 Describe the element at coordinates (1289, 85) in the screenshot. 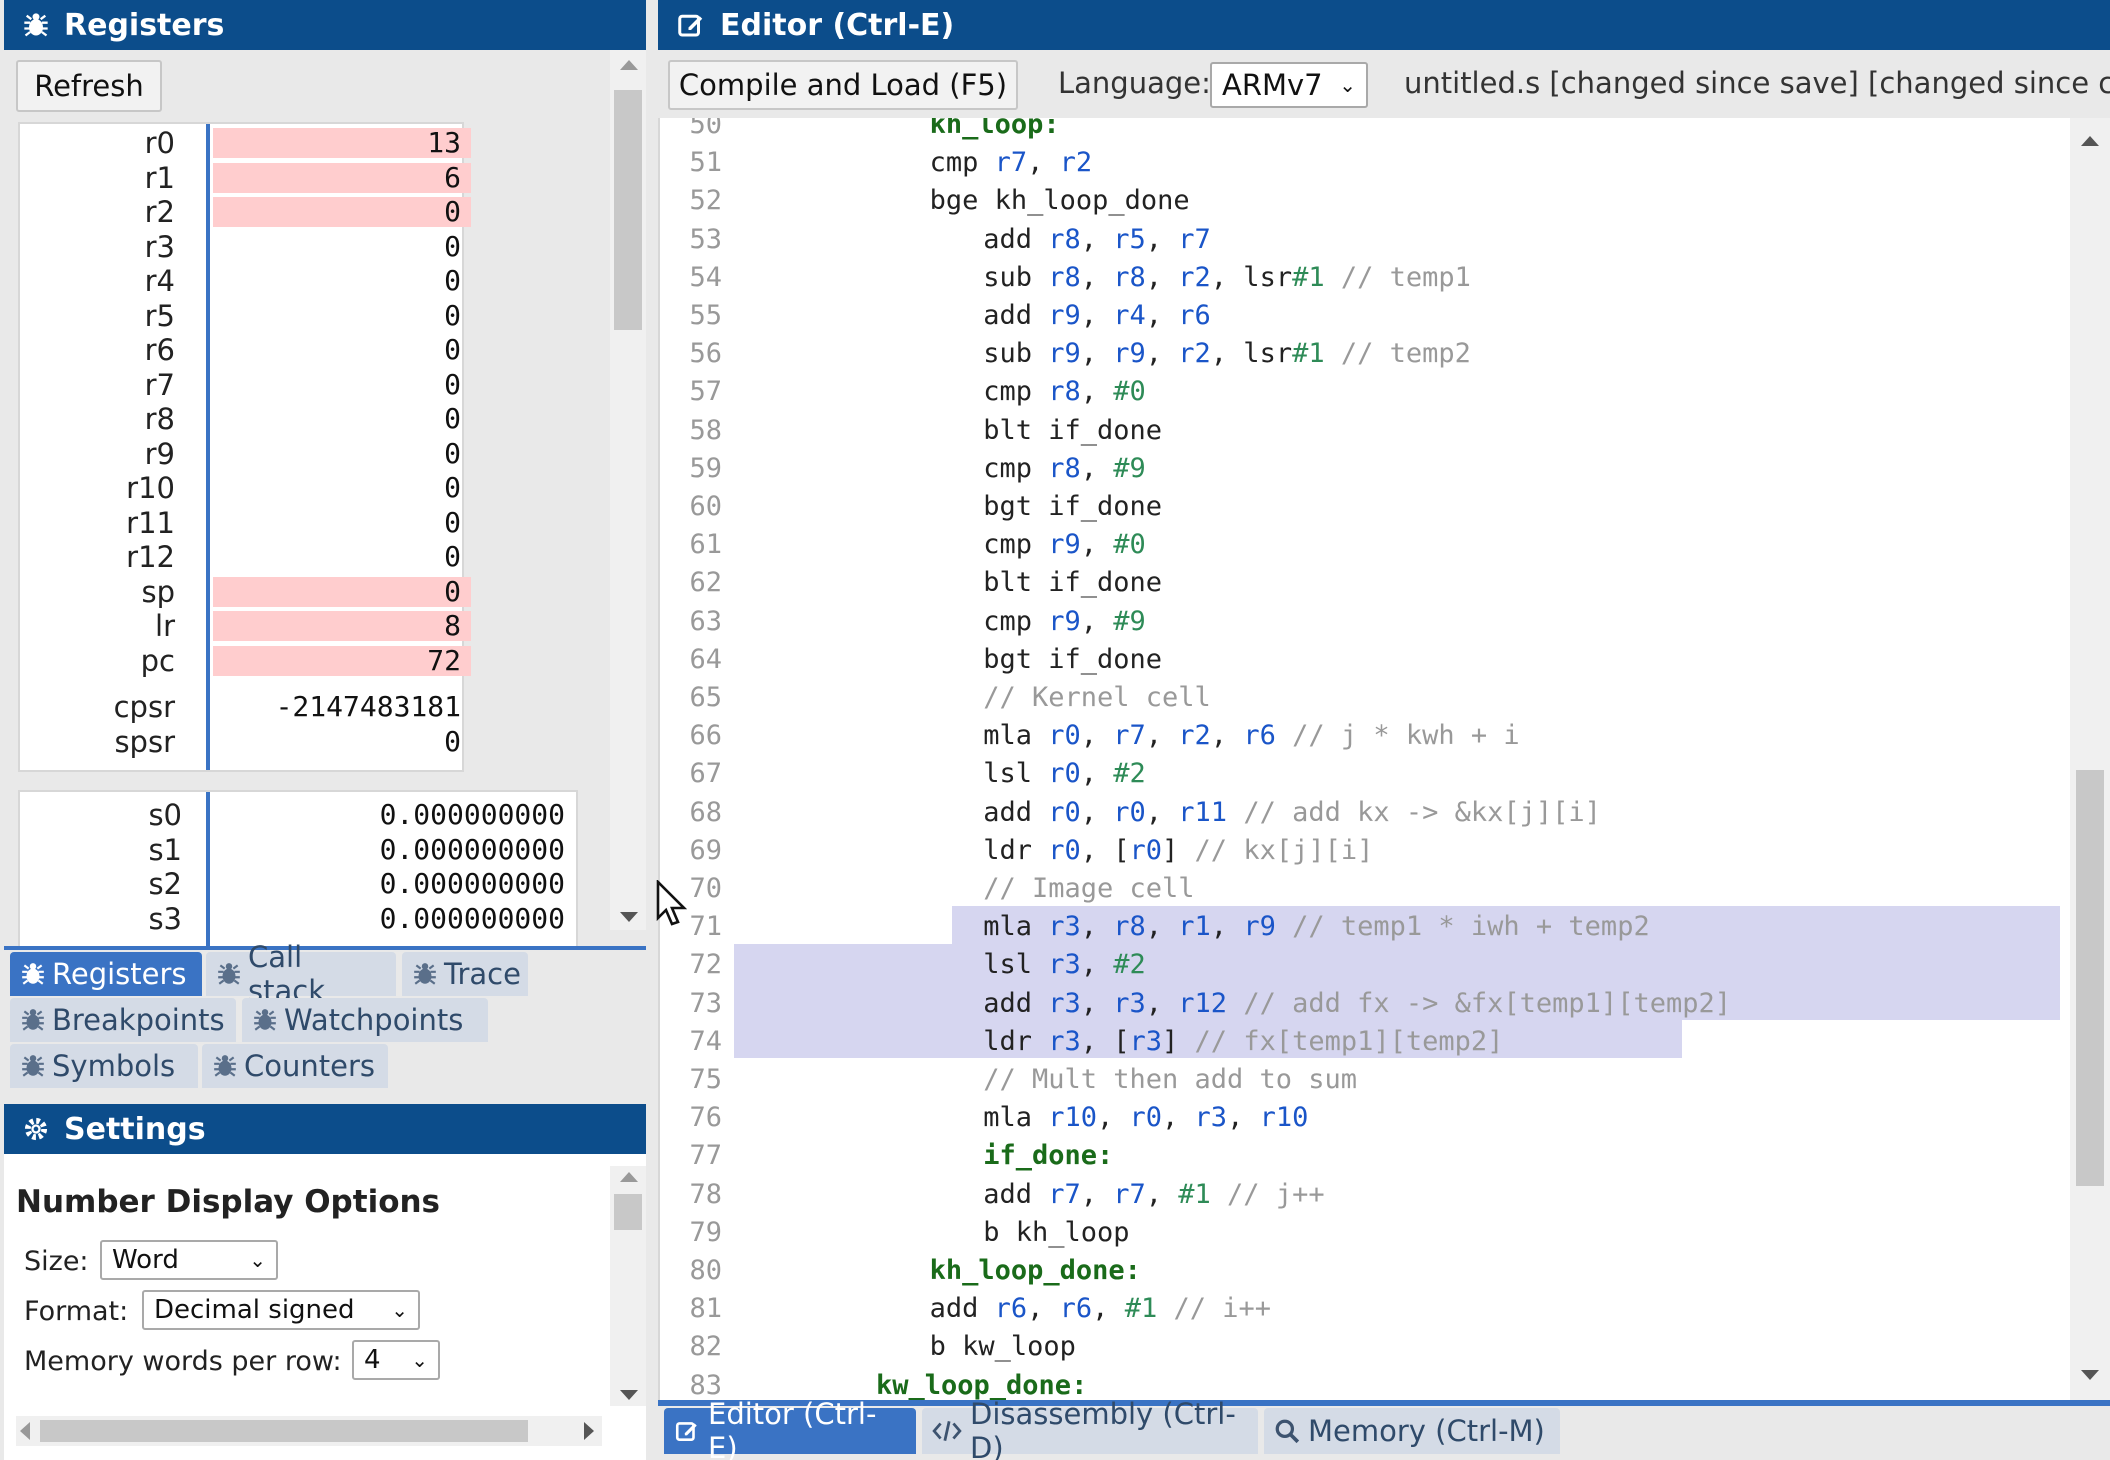

I see `language-select: ARMv7 ⌄` at that location.